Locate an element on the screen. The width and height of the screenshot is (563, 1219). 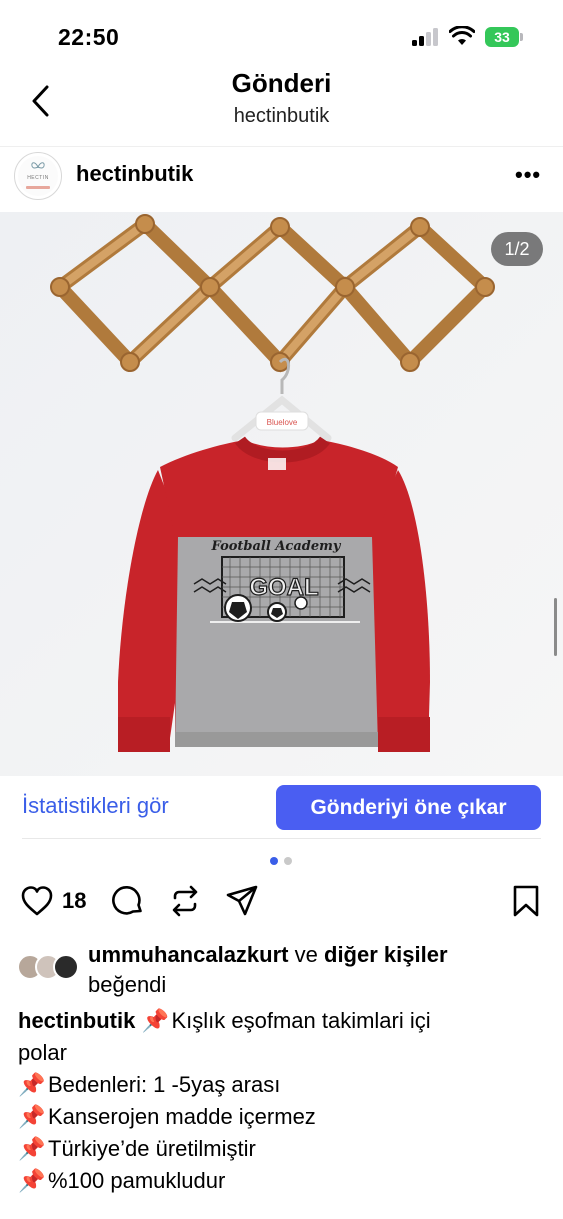
print-title-text: Football Academy is located at coordinates (276, 546).